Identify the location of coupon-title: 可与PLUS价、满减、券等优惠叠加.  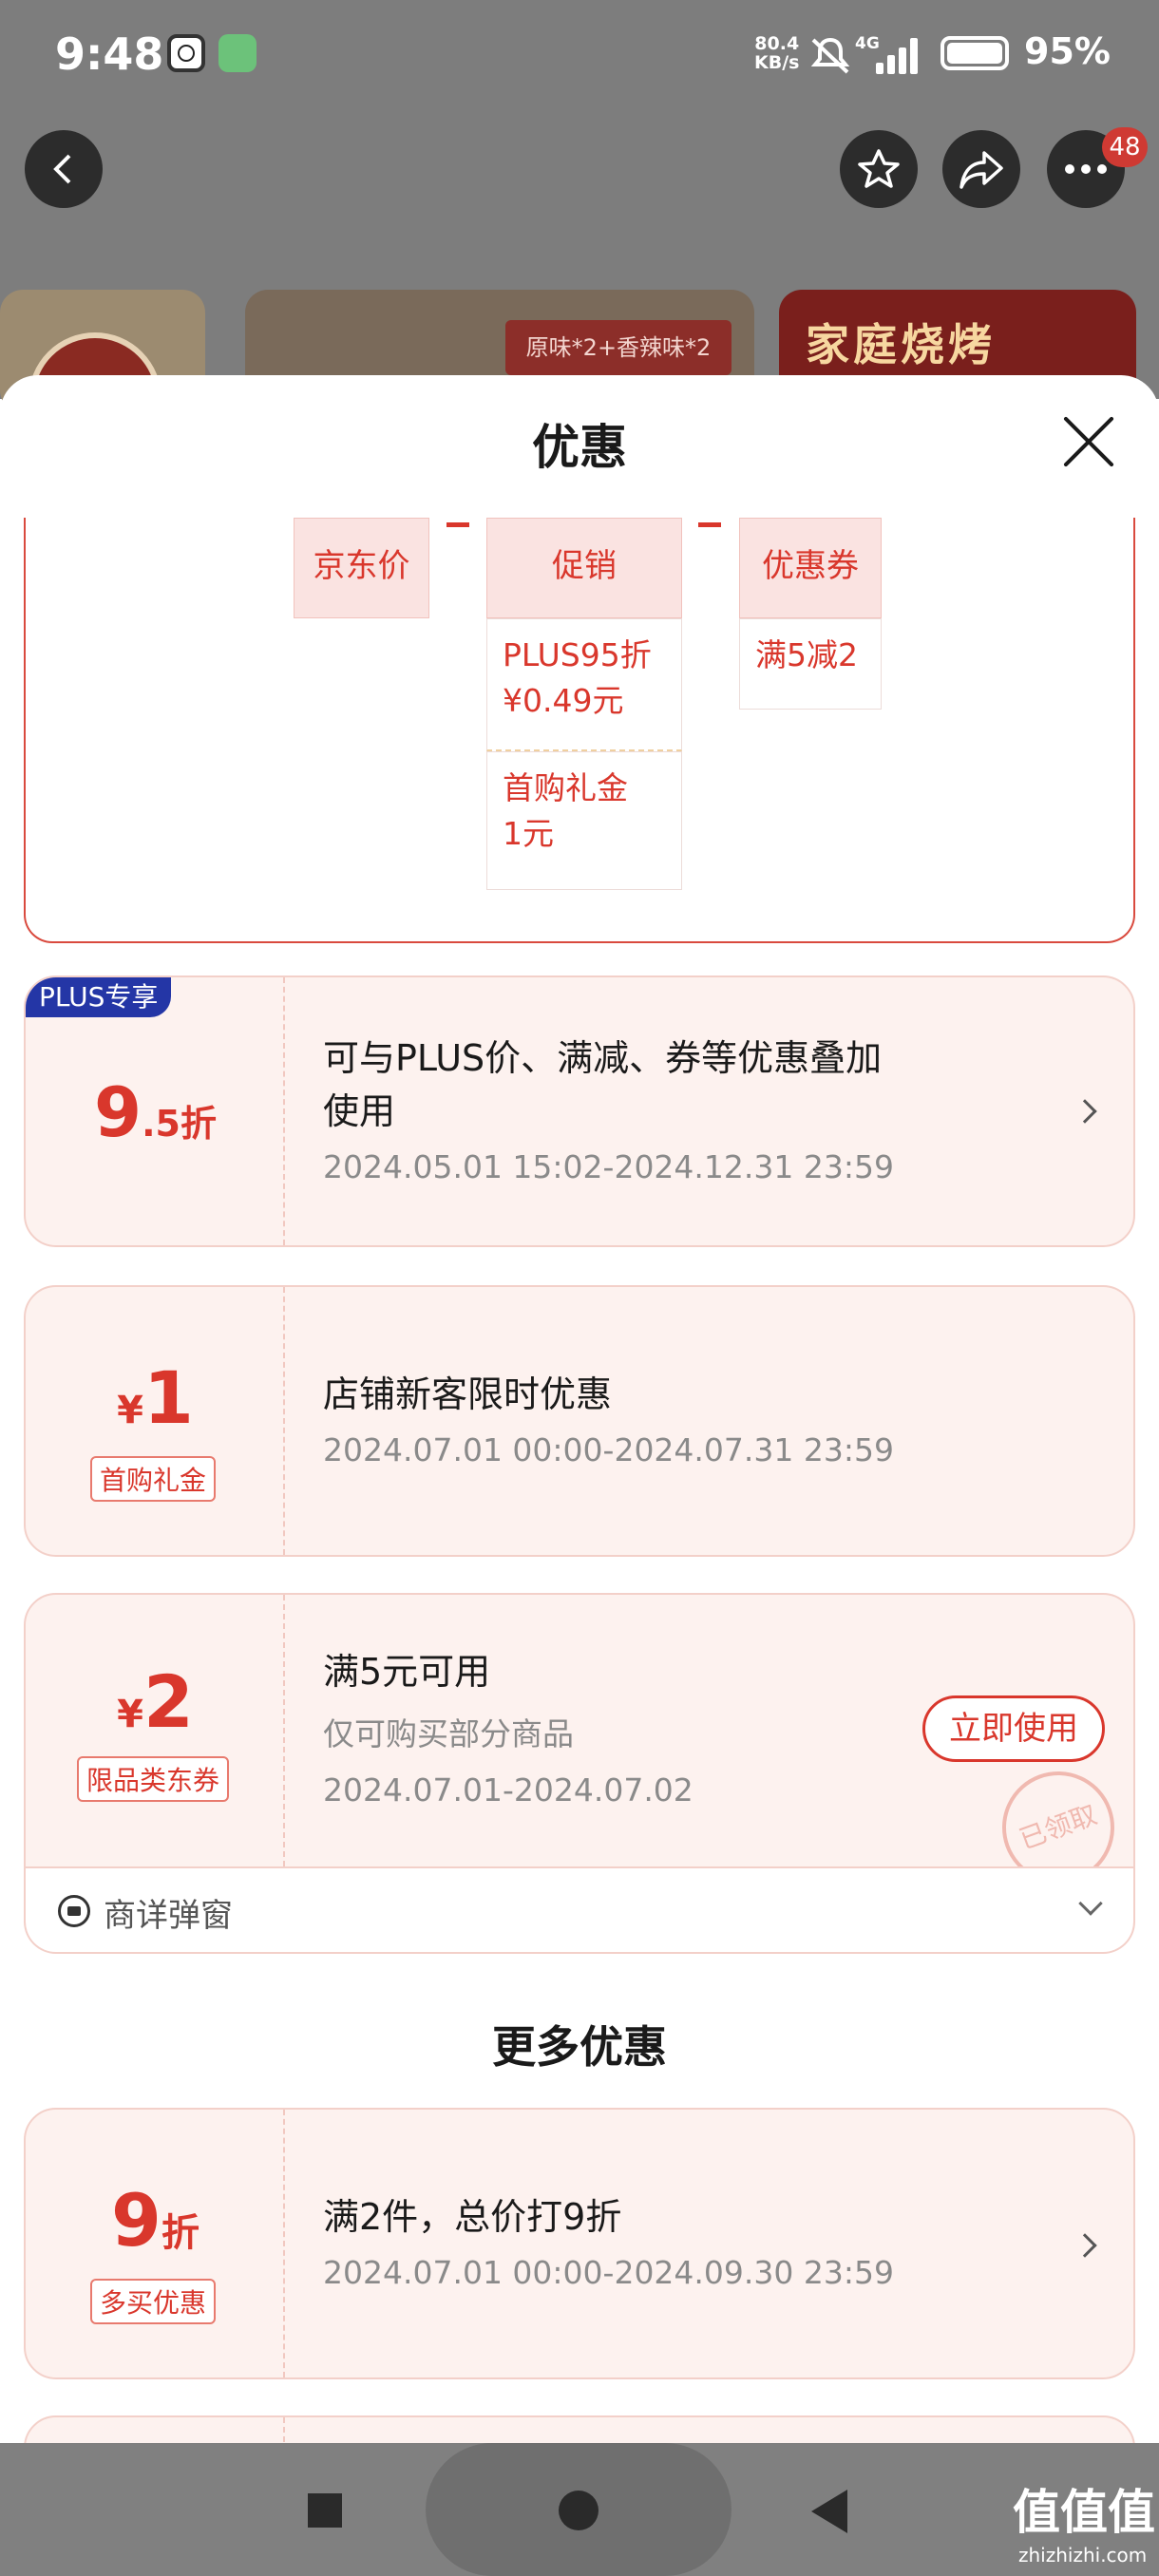
(603, 1058).